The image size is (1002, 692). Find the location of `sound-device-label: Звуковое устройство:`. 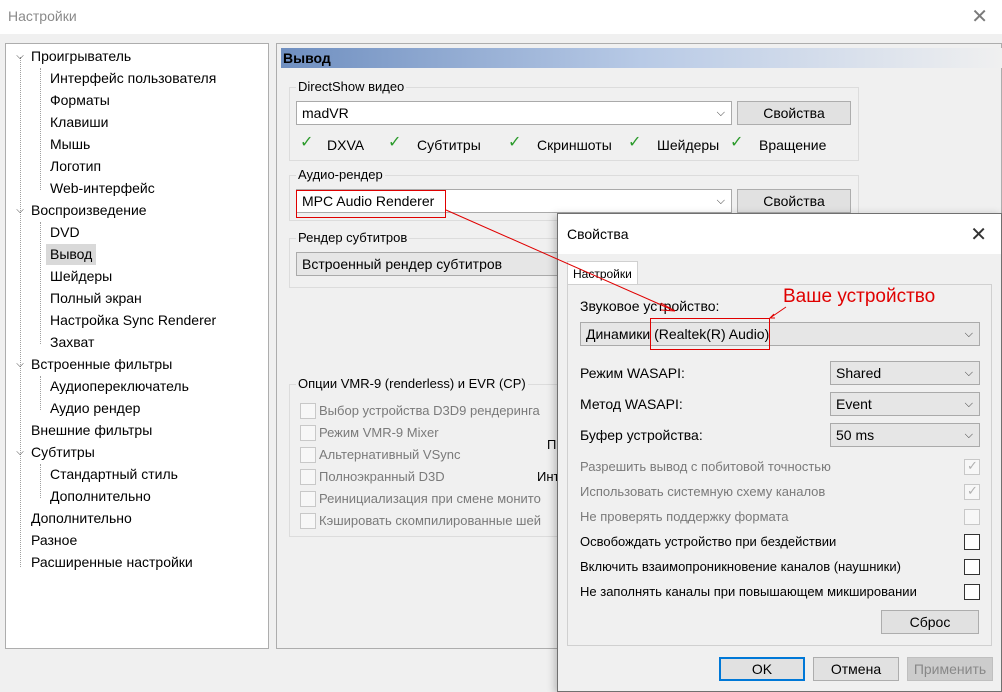

sound-device-label: Звуковое устройство: is located at coordinates (650, 306).